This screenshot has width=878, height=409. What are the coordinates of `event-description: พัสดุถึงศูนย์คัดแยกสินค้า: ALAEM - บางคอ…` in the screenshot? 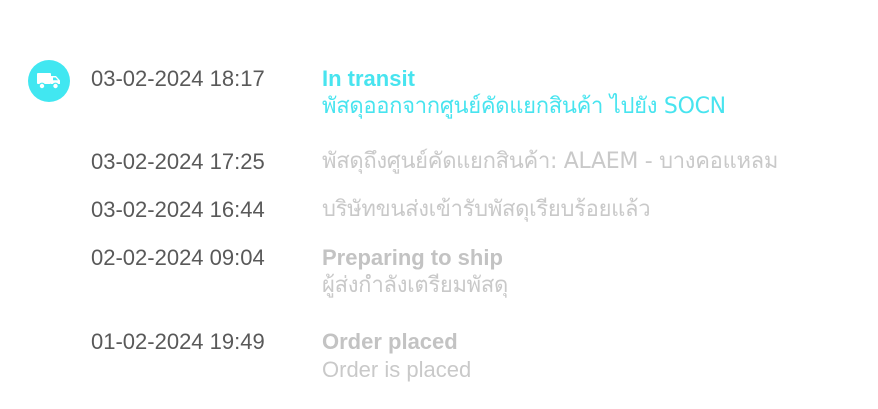 It's located at (550, 161).